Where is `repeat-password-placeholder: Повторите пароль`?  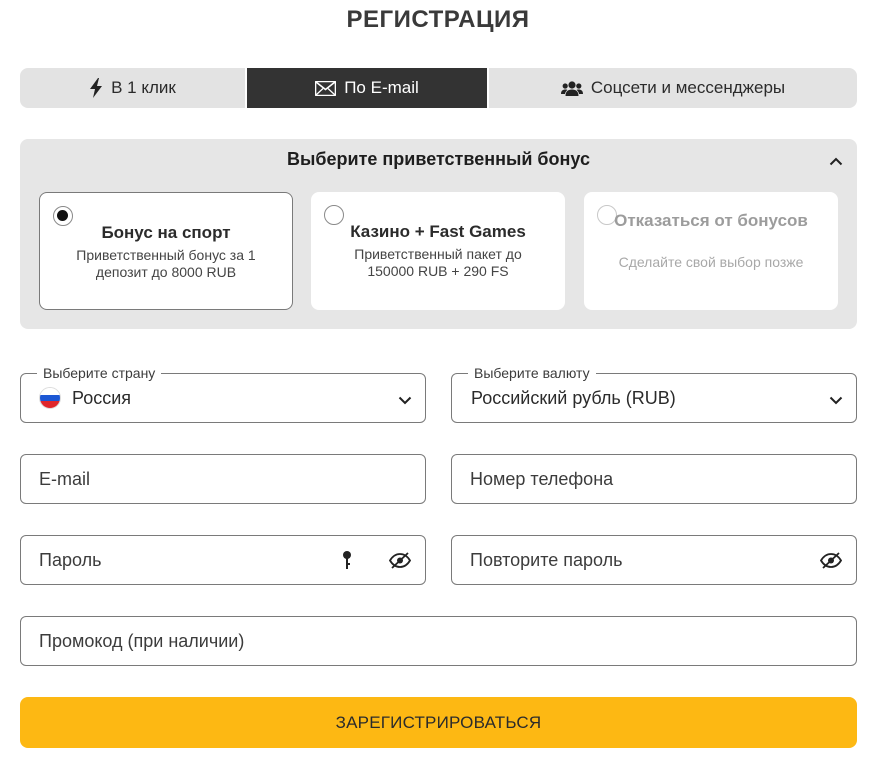 repeat-password-placeholder: Повторите пароль is located at coordinates (546, 559).